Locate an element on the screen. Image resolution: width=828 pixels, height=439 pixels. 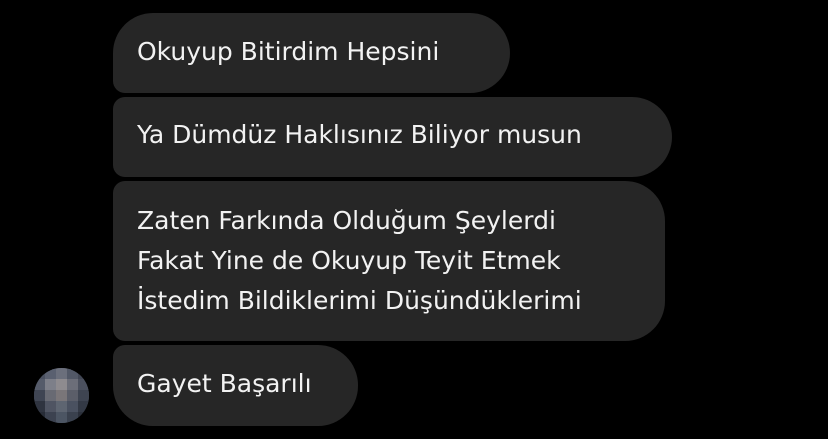
message-text-line: Zaten Farkında Olduğum Şeylerdi is located at coordinates (346, 220).